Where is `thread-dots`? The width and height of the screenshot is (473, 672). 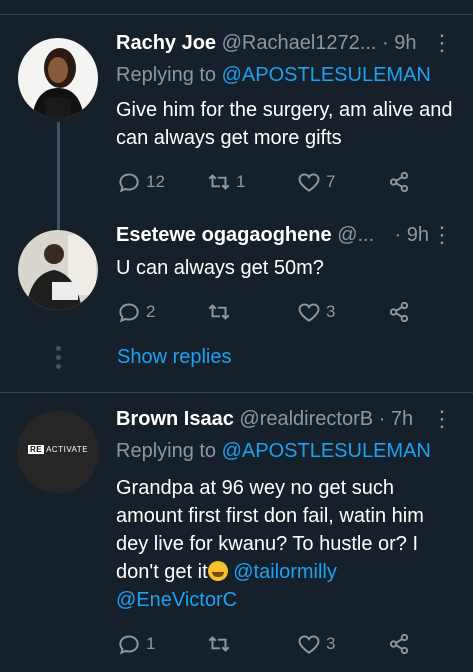
thread-dots is located at coordinates (58, 359).